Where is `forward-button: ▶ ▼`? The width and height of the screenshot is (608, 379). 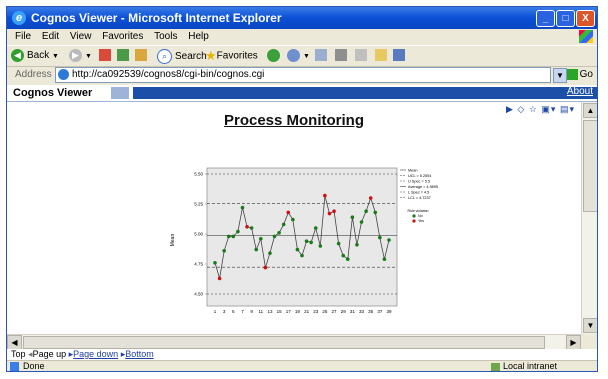
forward-button: ▶ ▼ is located at coordinates (80, 56).